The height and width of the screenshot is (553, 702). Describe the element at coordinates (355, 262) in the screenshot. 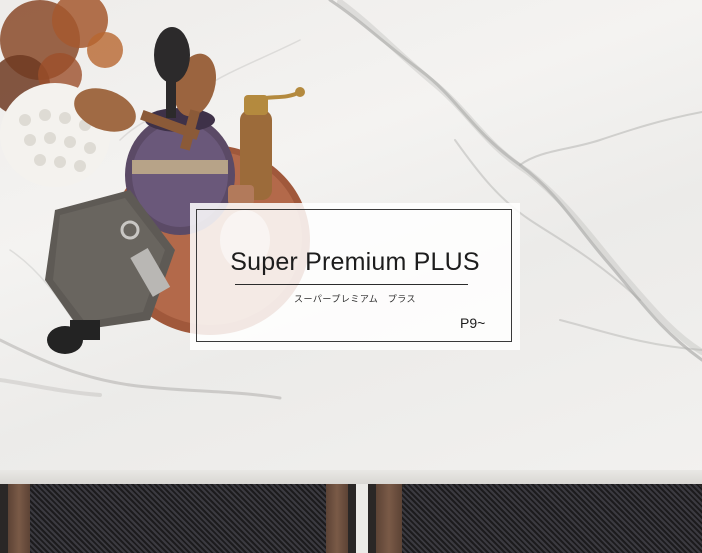

I see `series-title: Super Premium PLUS` at that location.